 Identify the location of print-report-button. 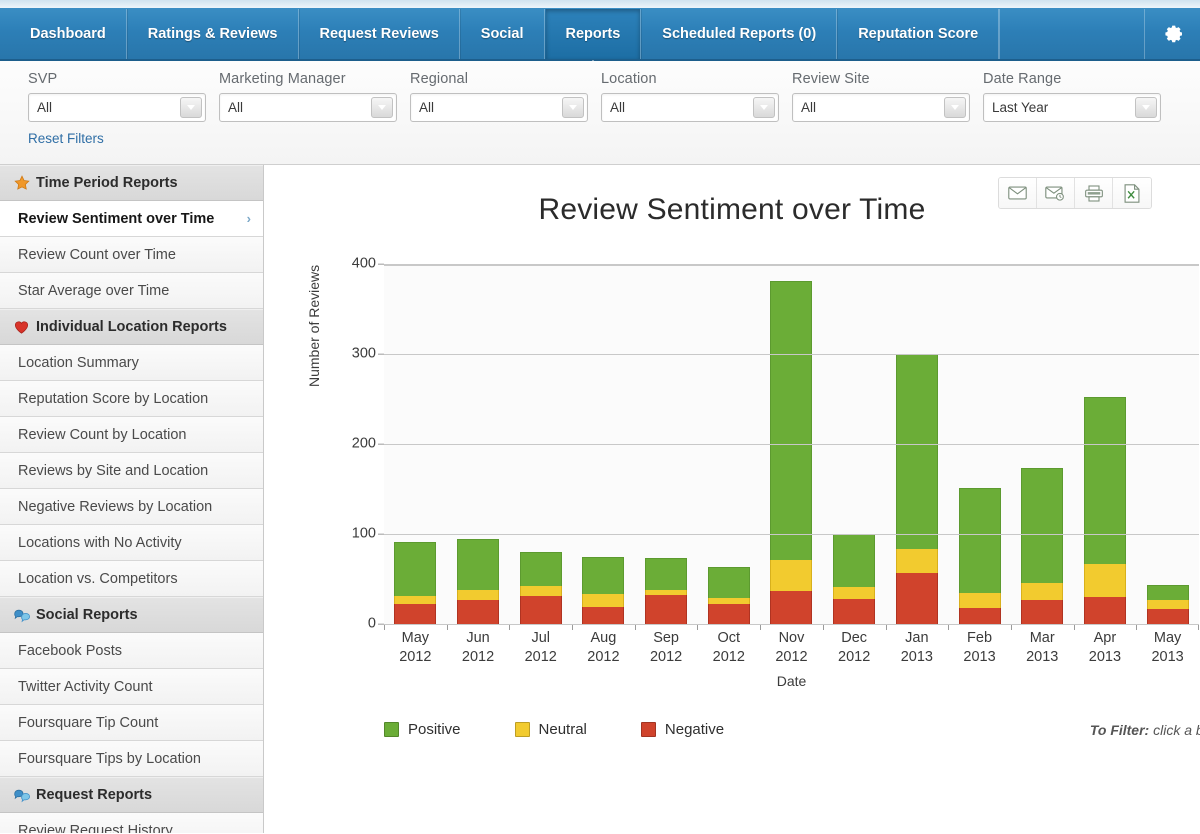
(1094, 193).